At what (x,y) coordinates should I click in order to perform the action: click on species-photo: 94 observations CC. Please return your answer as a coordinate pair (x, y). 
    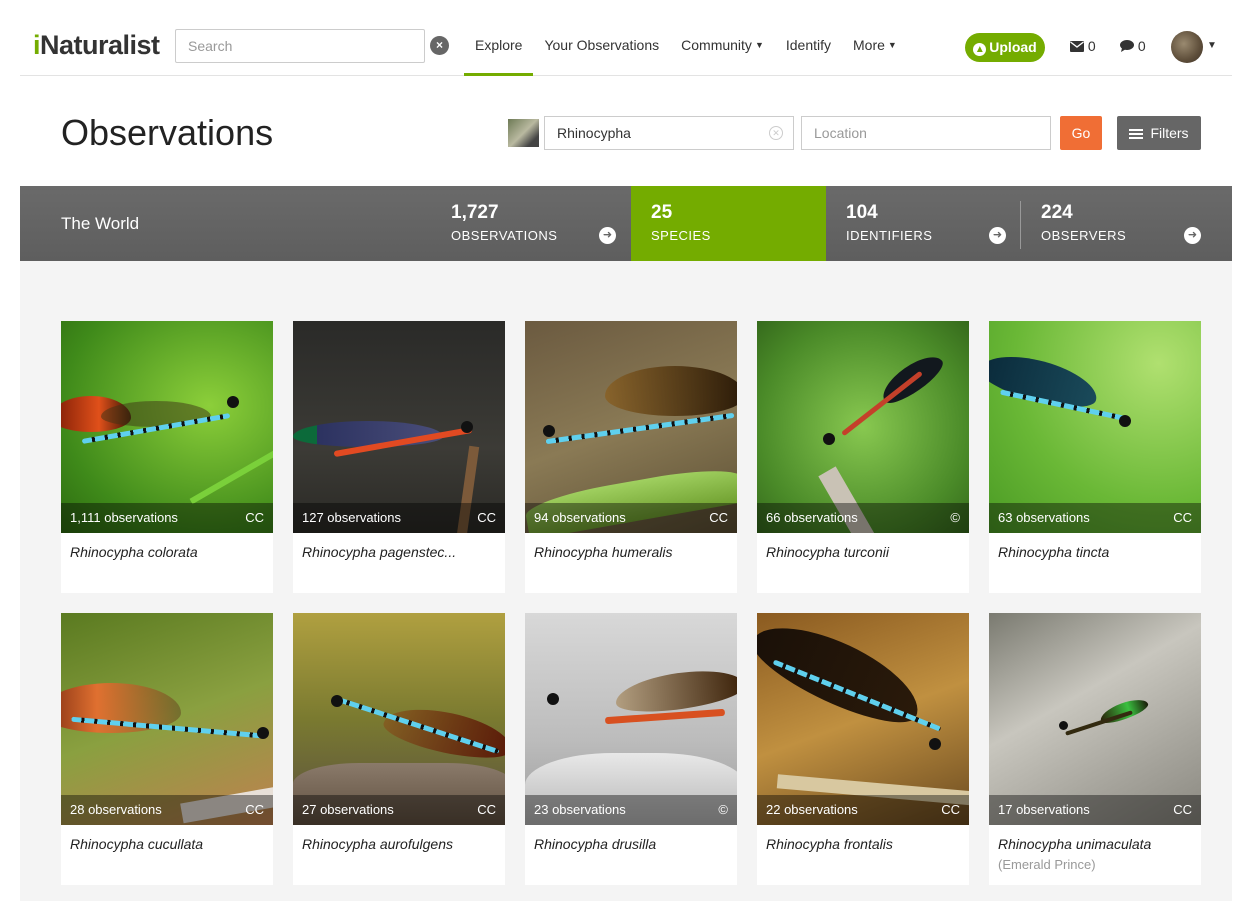
    Looking at the image, I should click on (631, 427).